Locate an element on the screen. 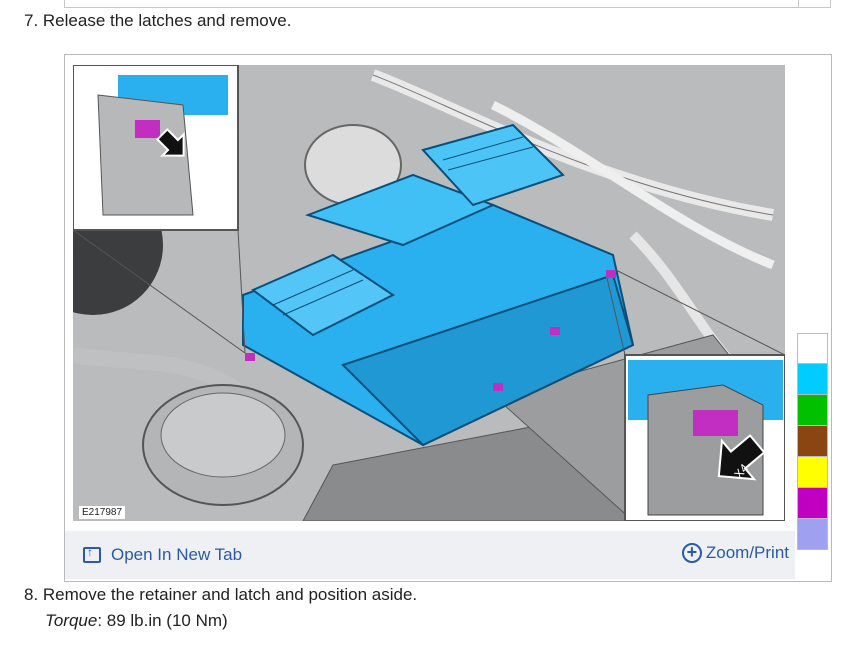 The height and width of the screenshot is (647, 845). color-swatch-column is located at coordinates (812, 441).